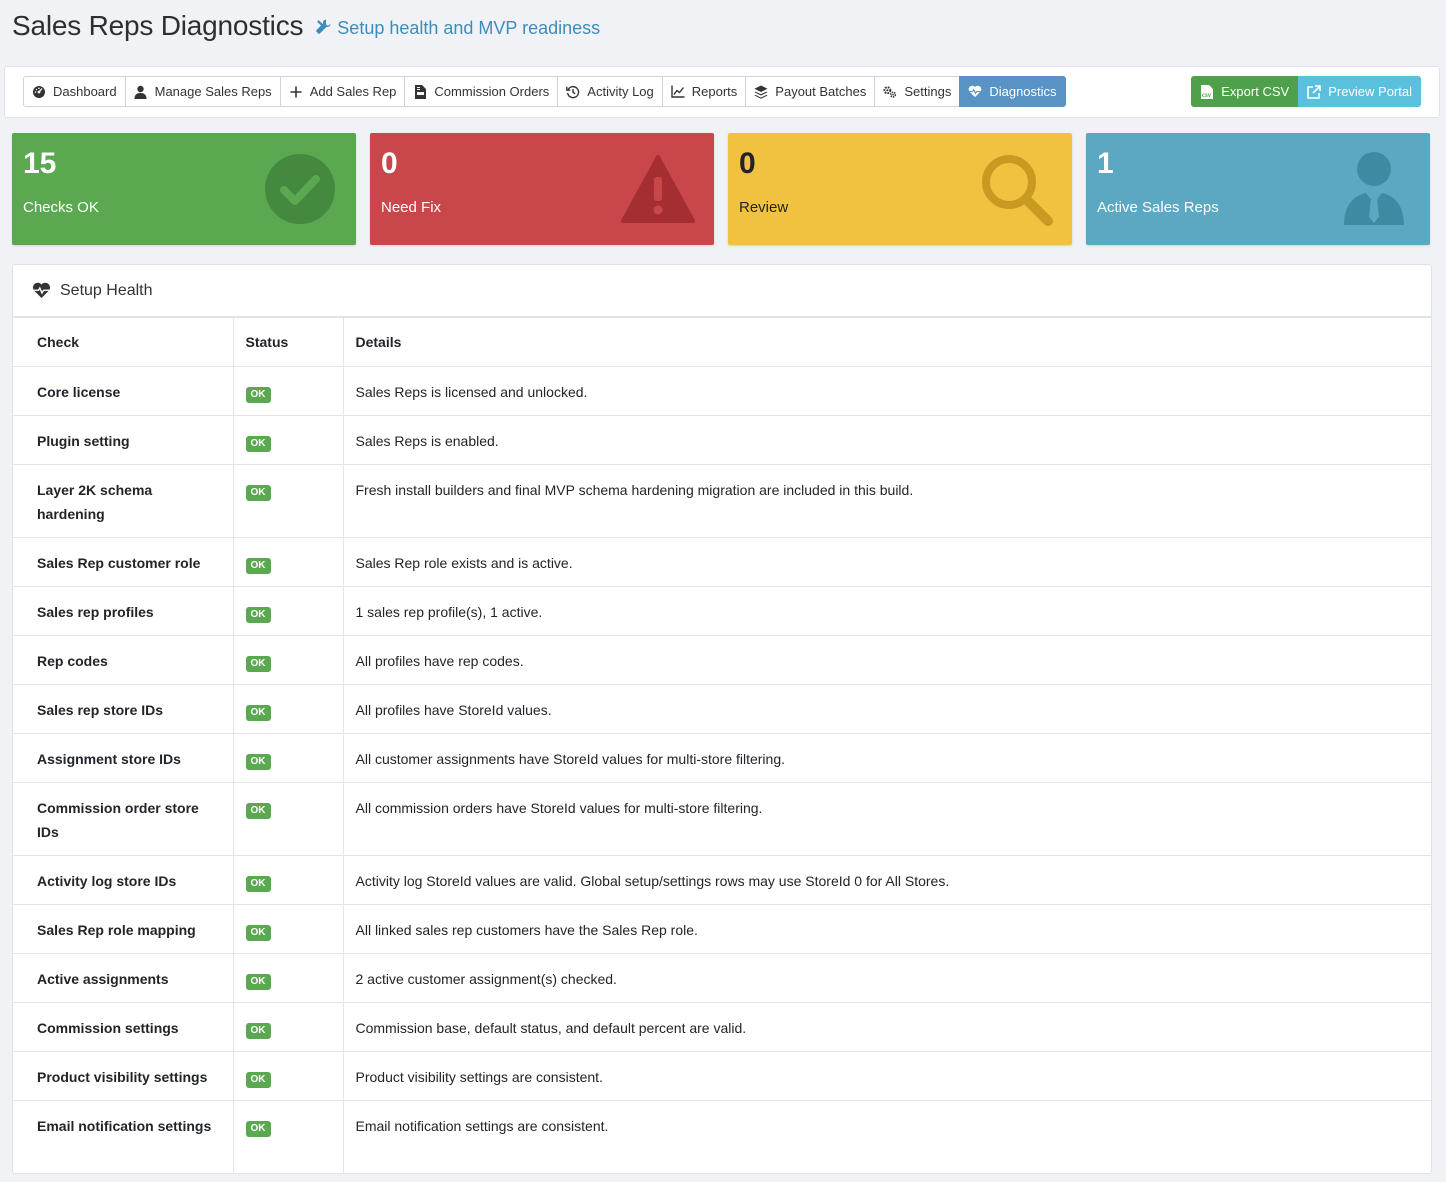  I want to click on external-link-icon, so click(1314, 91).